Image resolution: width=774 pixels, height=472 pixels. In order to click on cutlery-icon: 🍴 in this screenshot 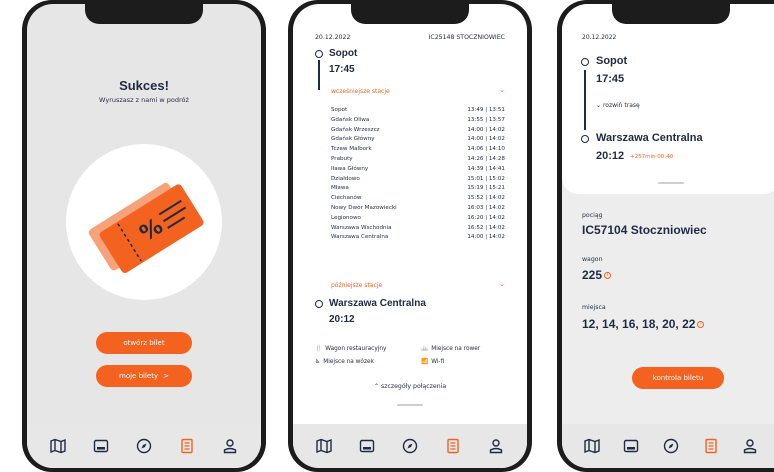, I will do `click(319, 349)`.